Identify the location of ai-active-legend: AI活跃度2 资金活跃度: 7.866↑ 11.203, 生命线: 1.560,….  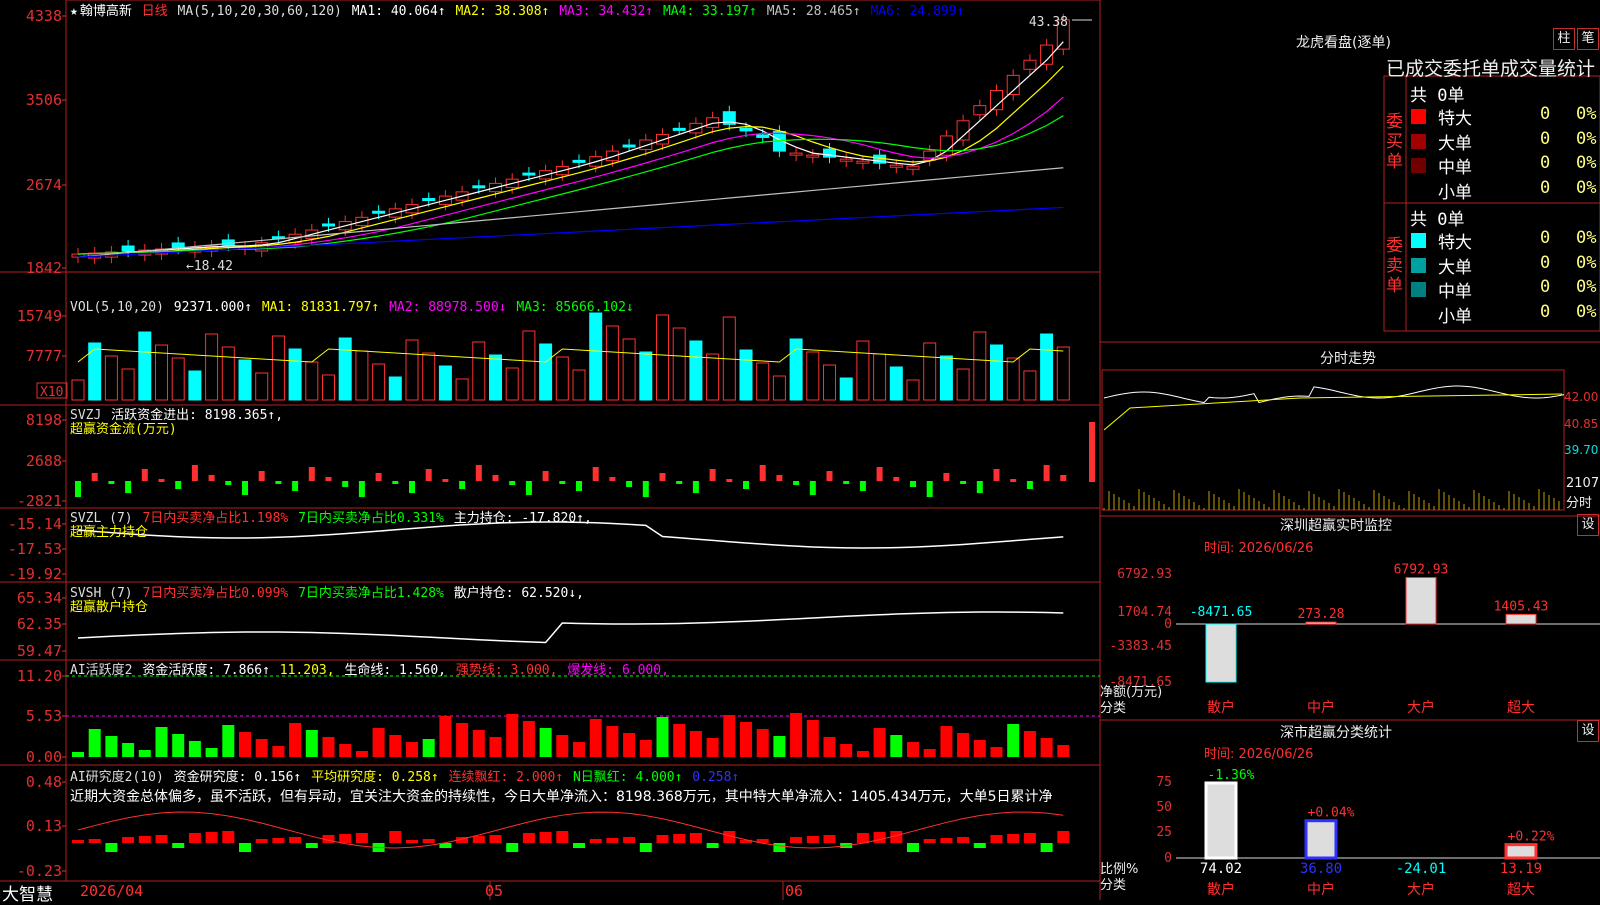
(370, 668).